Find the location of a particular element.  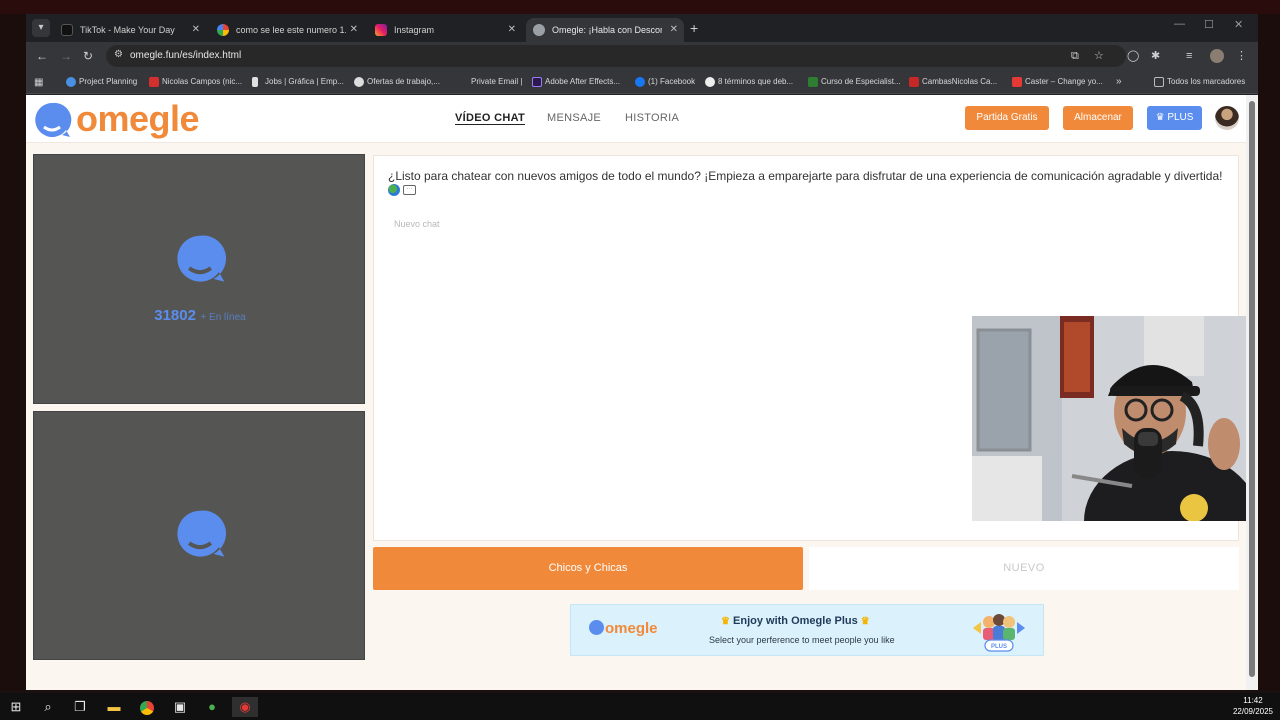

store-button: Almacenar is located at coordinates (1098, 118).